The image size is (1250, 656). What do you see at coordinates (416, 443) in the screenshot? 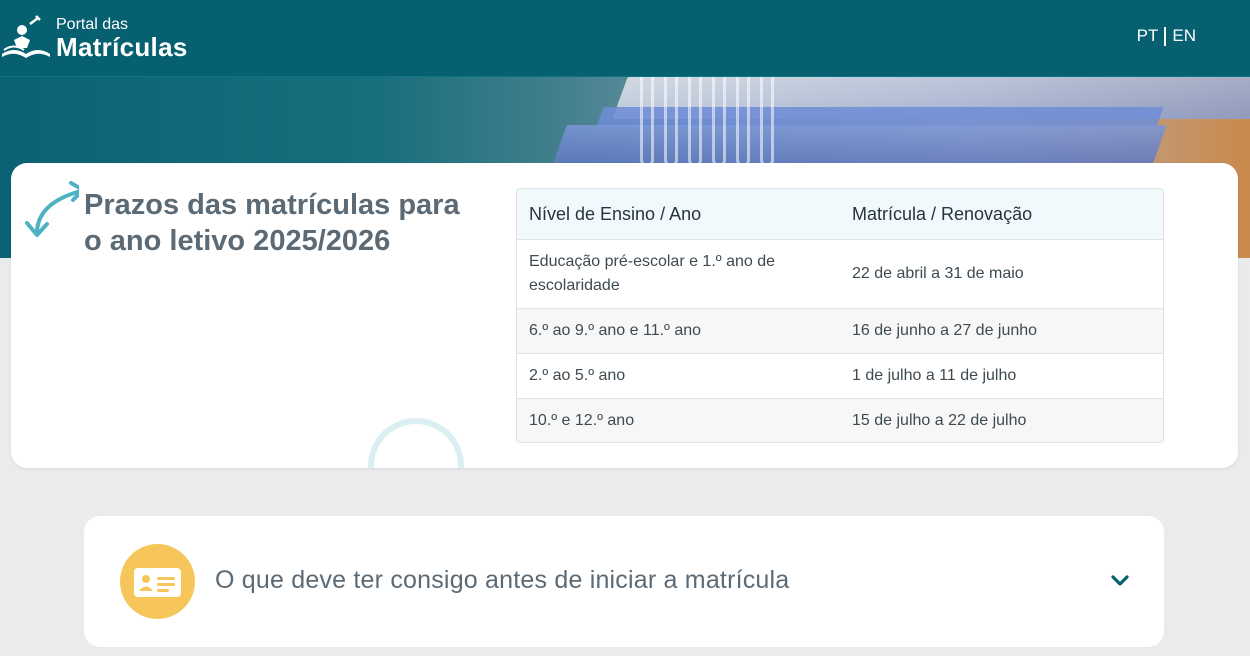
I see `decorative-ring` at bounding box center [416, 443].